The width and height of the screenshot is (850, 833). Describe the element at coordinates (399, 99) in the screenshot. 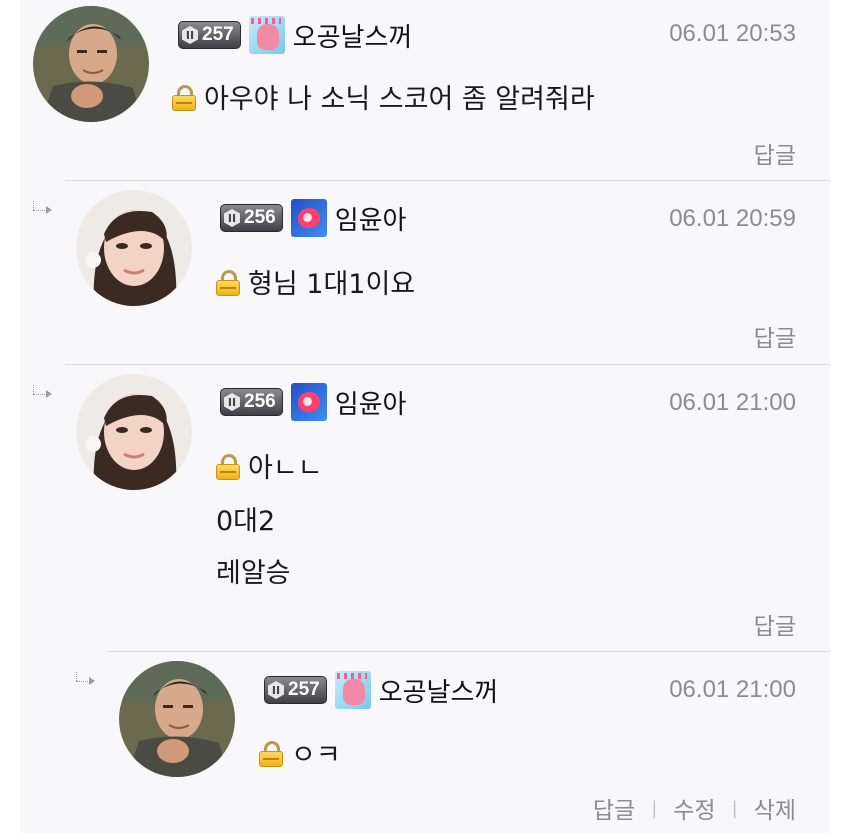

I see `comment-line: 아우야 나 소닉 스코어 좀 알려줘라` at that location.